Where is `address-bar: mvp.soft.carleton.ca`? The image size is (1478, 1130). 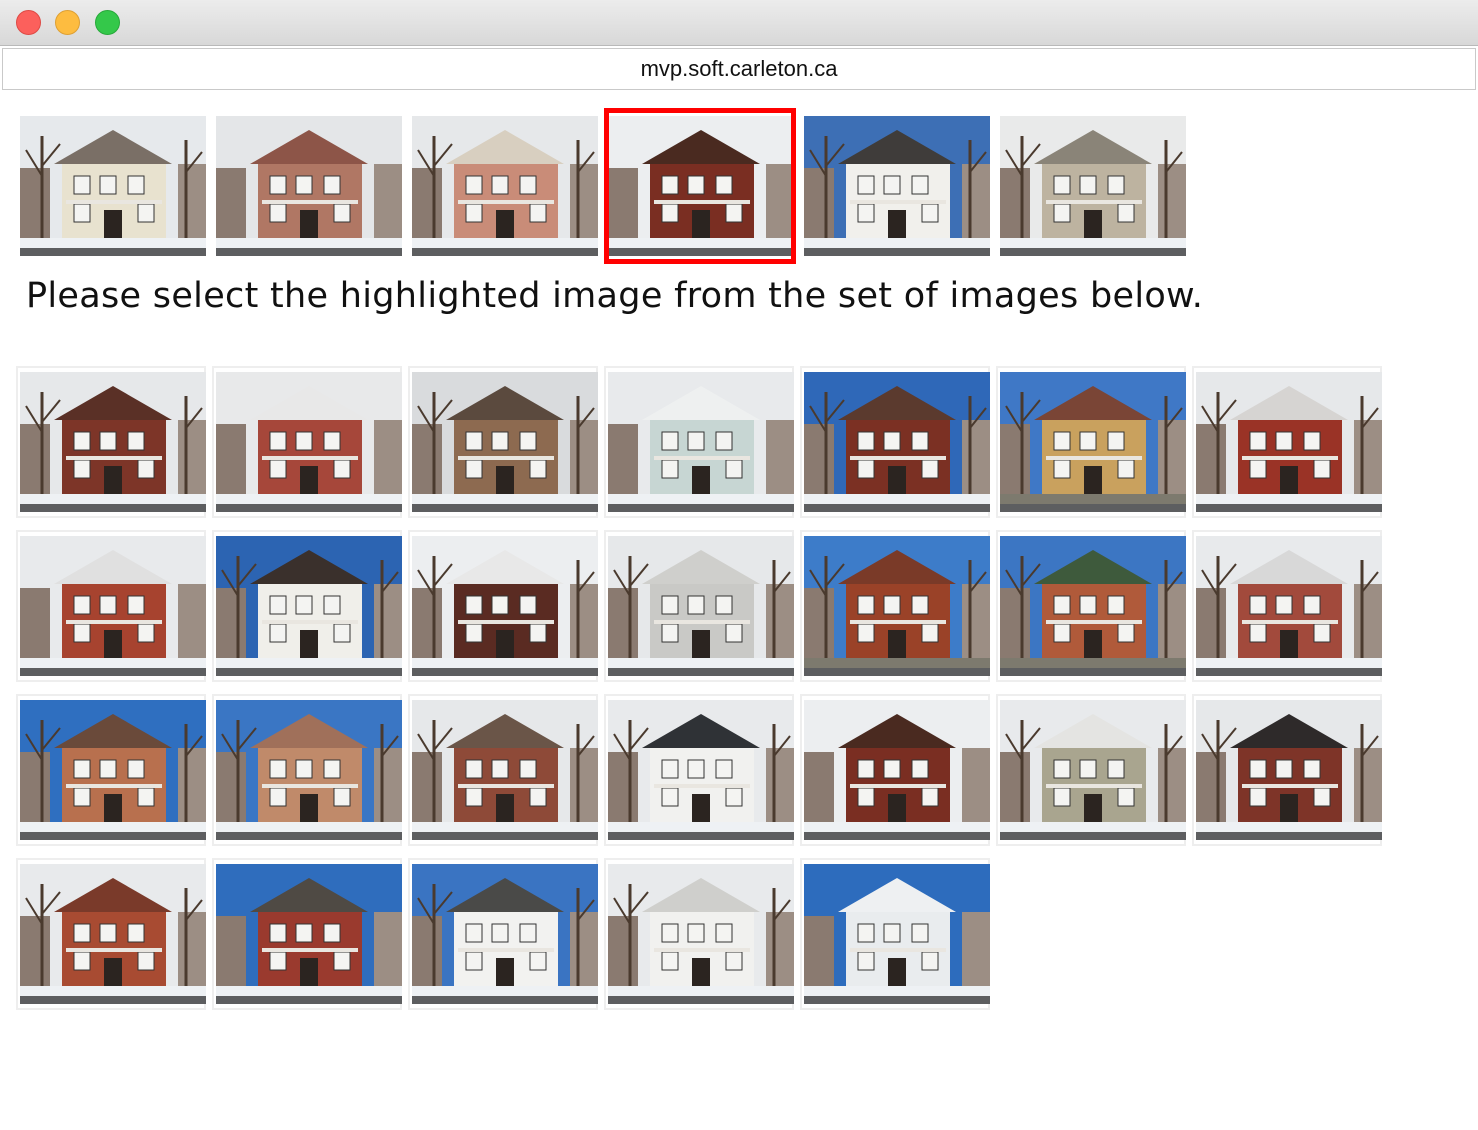 address-bar: mvp.soft.carleton.ca is located at coordinates (739, 69).